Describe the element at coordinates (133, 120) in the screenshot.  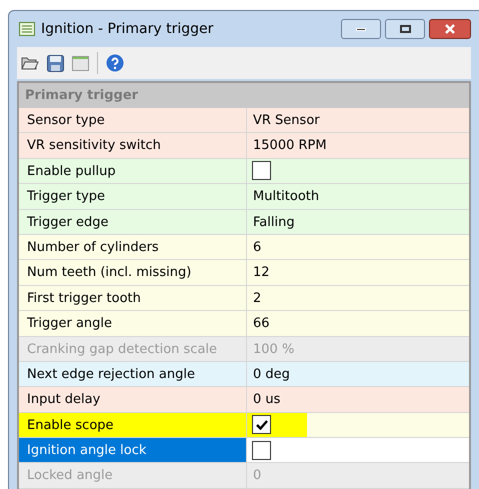
I see `property-label: Sensor type` at that location.